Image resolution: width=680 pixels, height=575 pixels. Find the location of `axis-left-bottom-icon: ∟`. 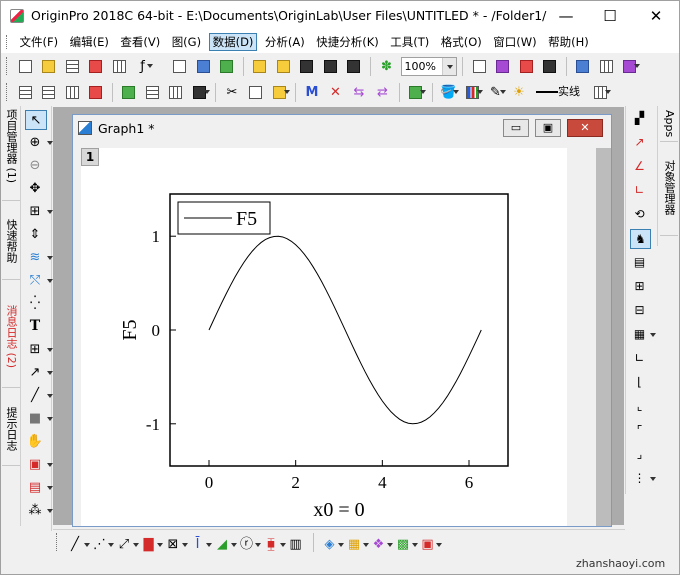

axis-left-bottom-icon: ∟ is located at coordinates (640, 359).